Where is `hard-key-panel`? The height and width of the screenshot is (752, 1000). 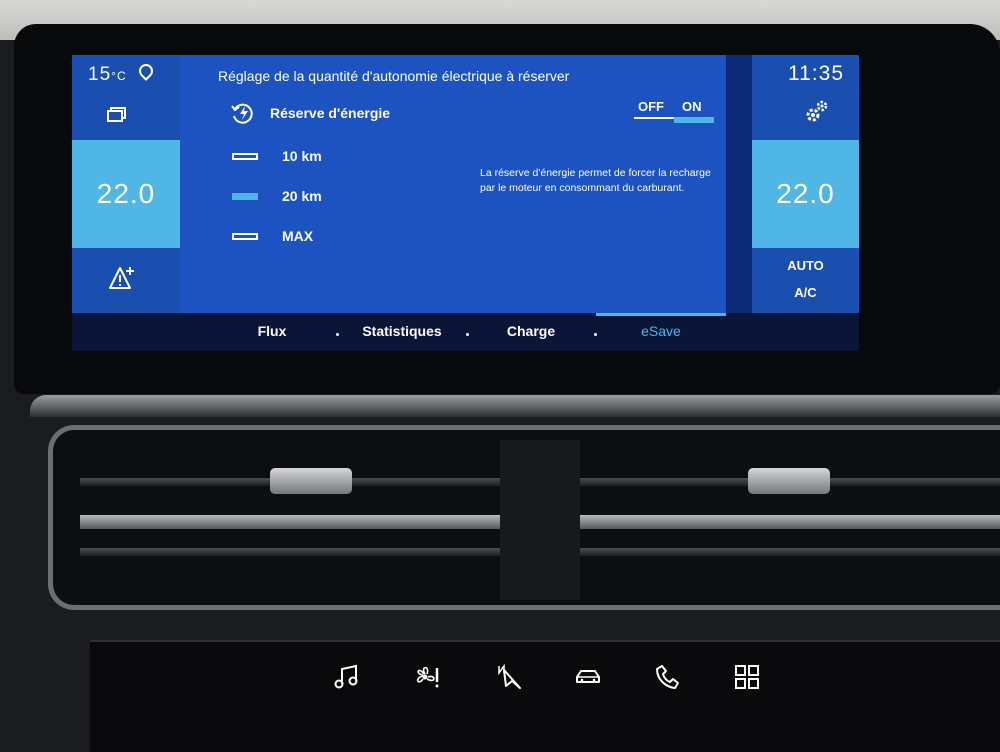 hard-key-panel is located at coordinates (545, 696).